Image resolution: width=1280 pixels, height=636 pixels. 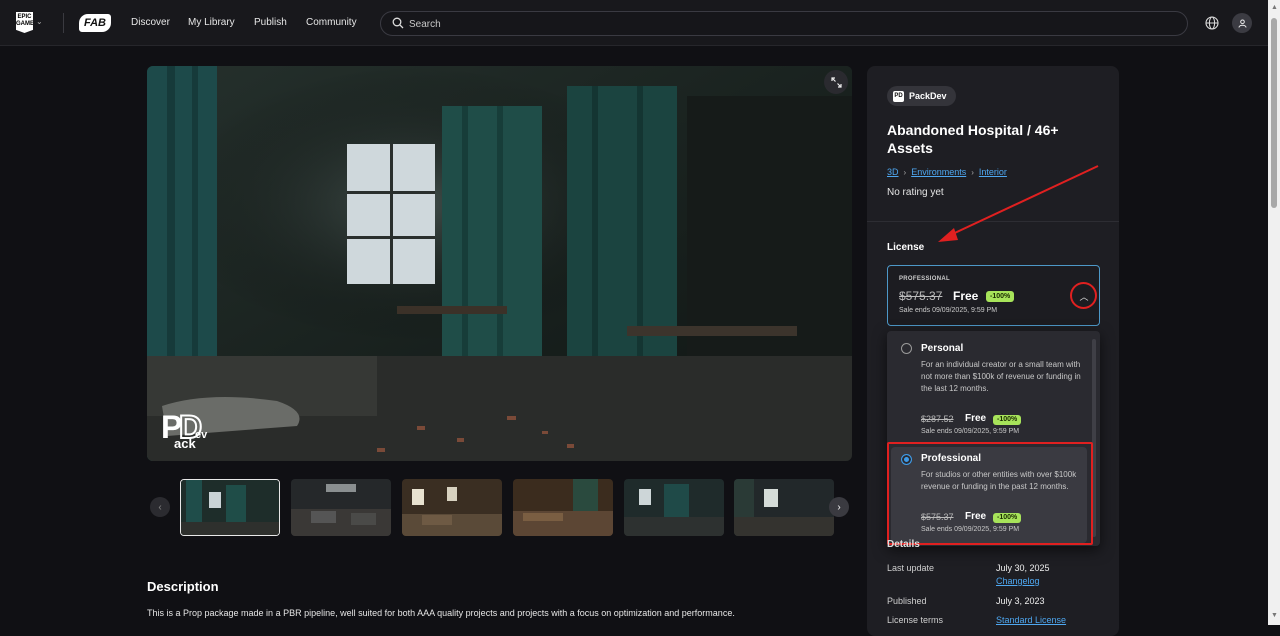 I want to click on option-discount-badge: -100%, so click(x=1007, y=420).